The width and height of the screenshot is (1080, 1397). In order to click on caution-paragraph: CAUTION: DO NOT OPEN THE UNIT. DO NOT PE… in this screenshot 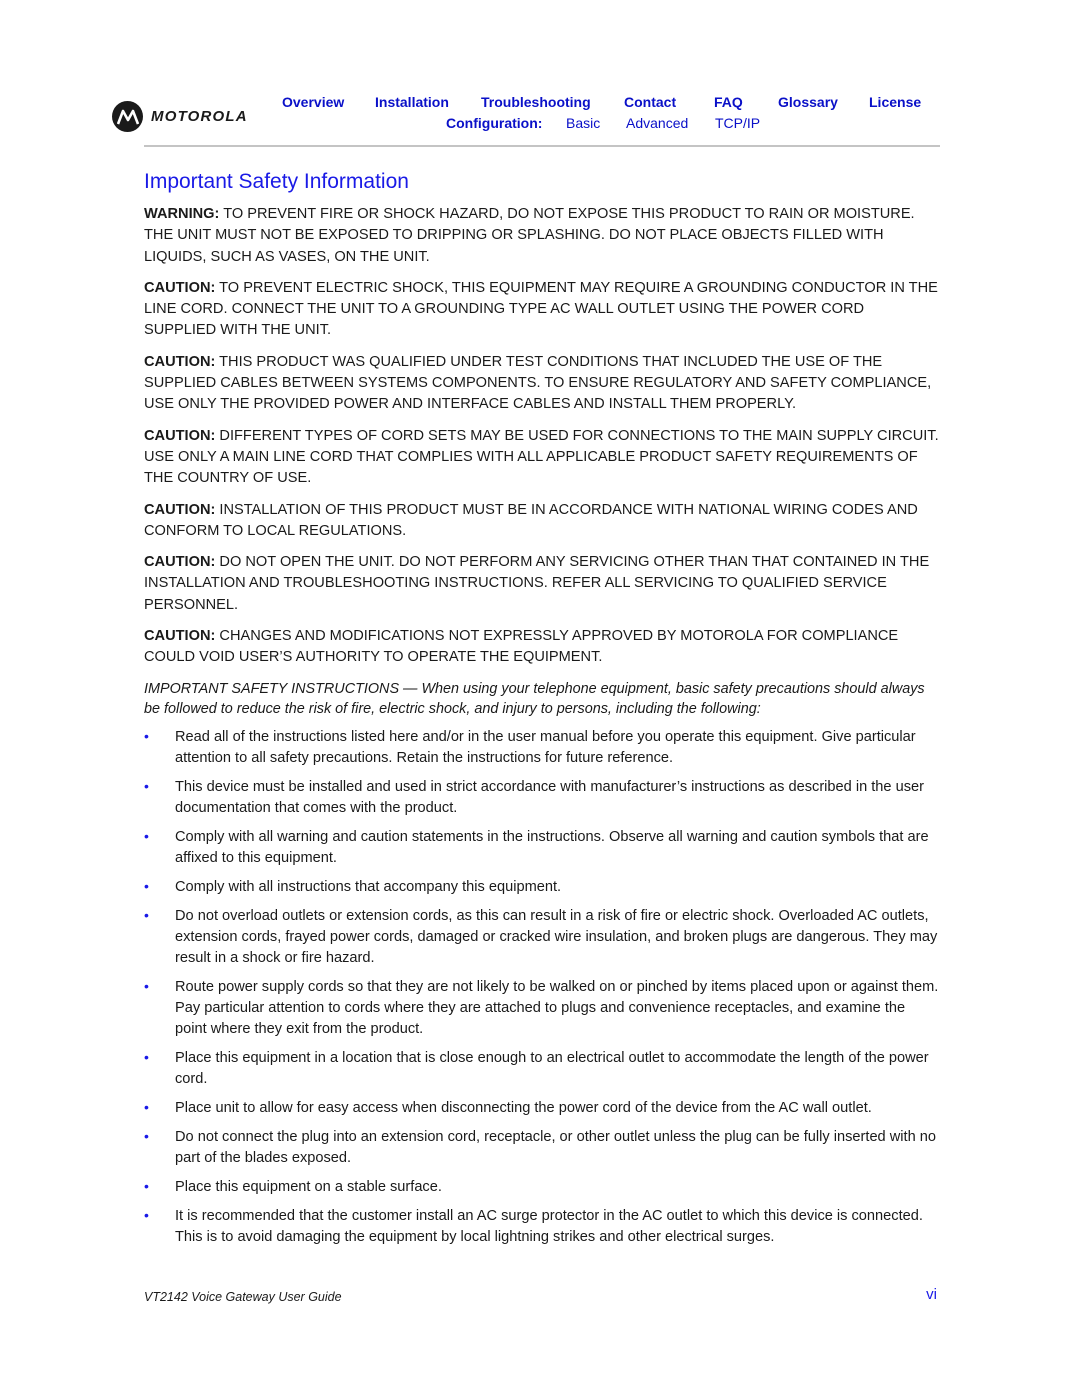, I will do `click(541, 584)`.